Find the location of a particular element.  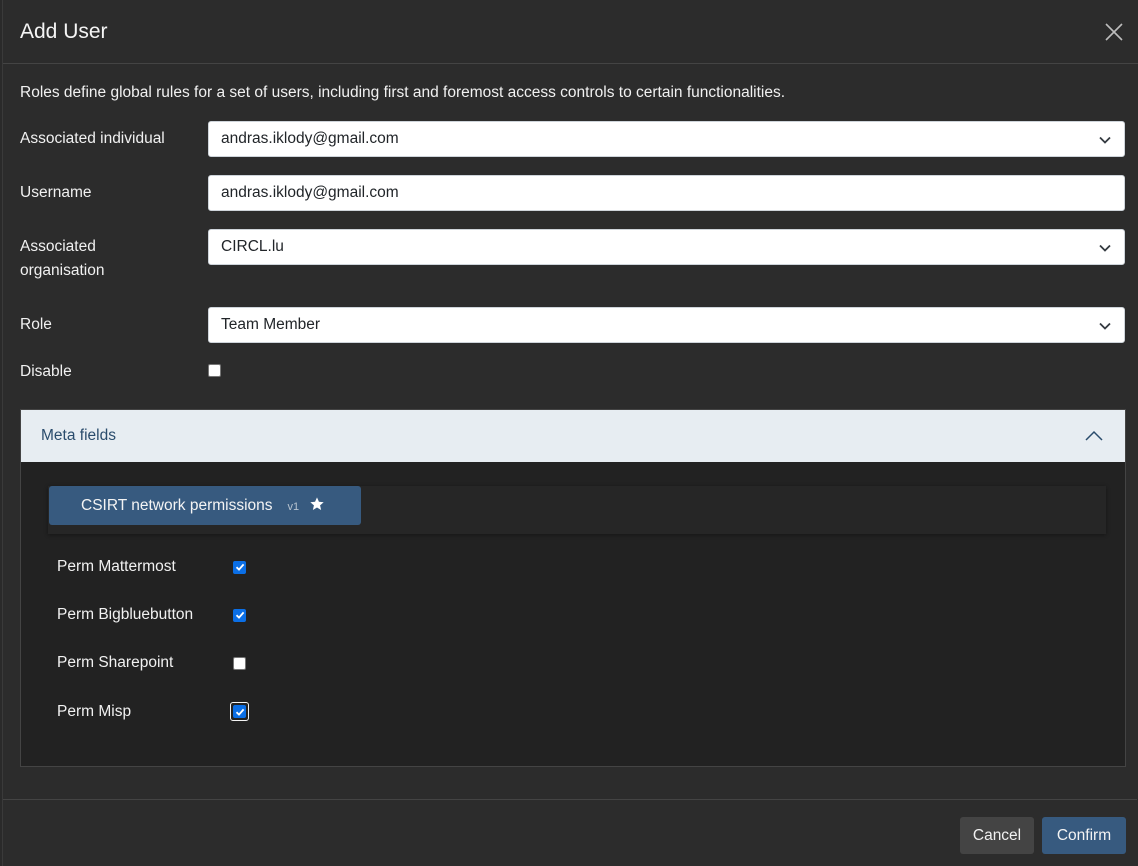

username-value: andras.iklody@gmail.com is located at coordinates (310, 192).